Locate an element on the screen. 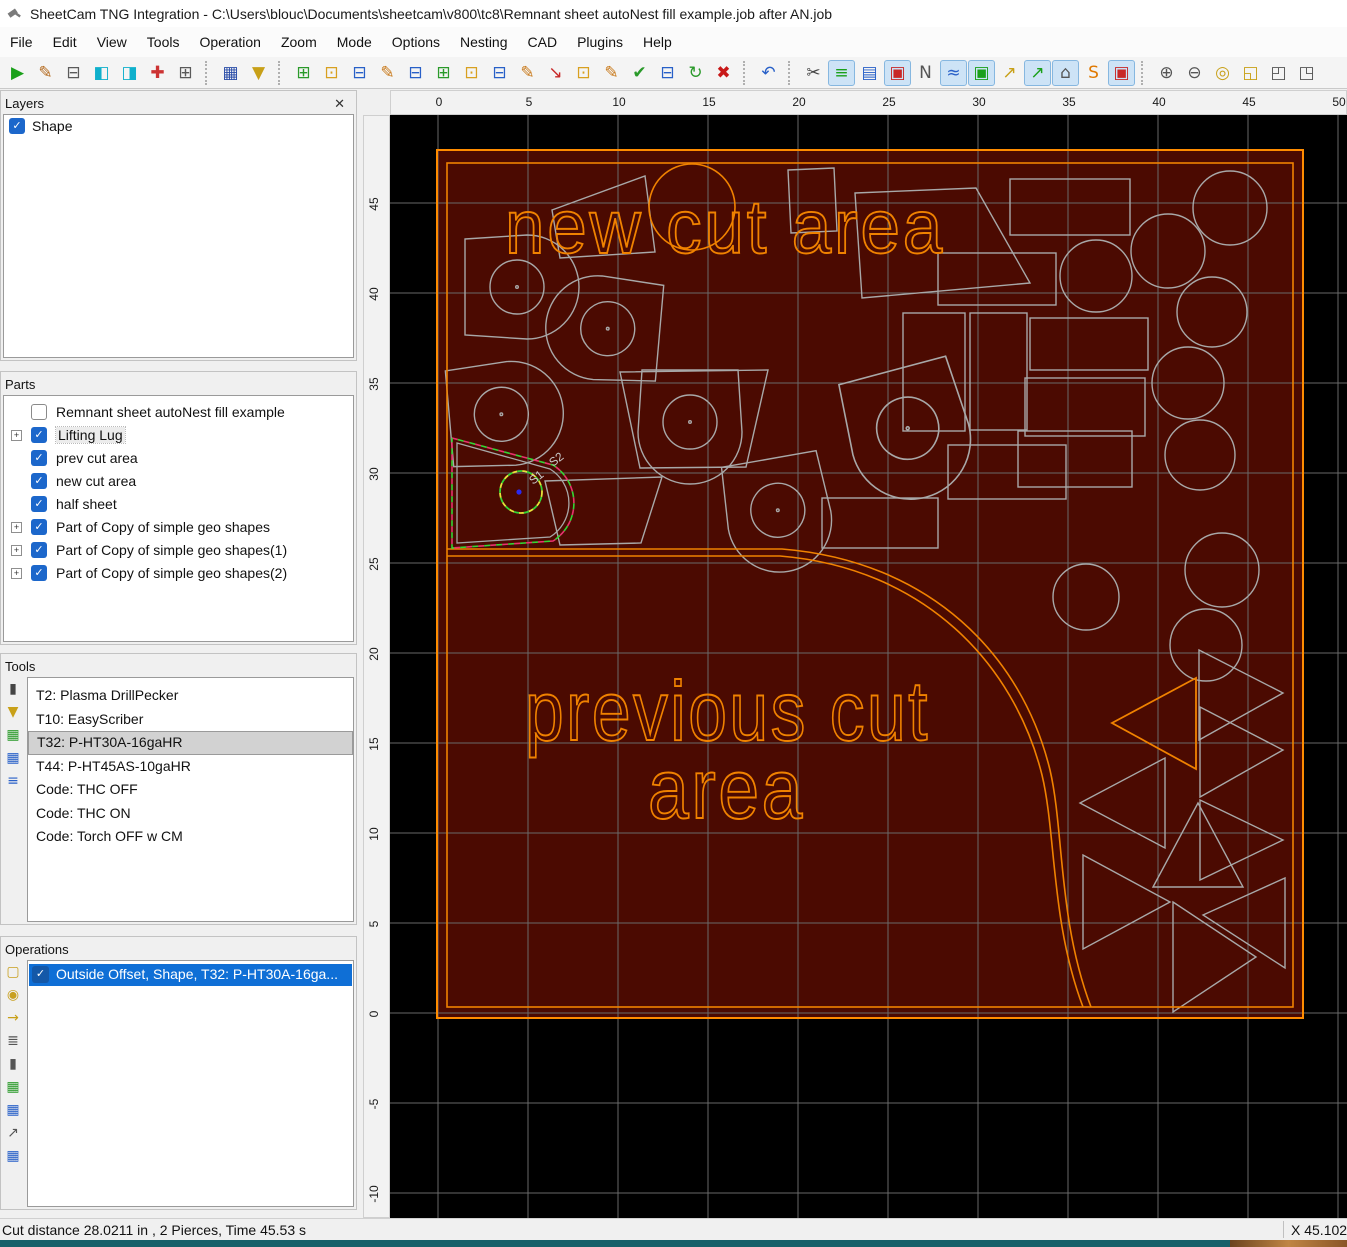  calculator-icon: ▦ is located at coordinates (230, 73).